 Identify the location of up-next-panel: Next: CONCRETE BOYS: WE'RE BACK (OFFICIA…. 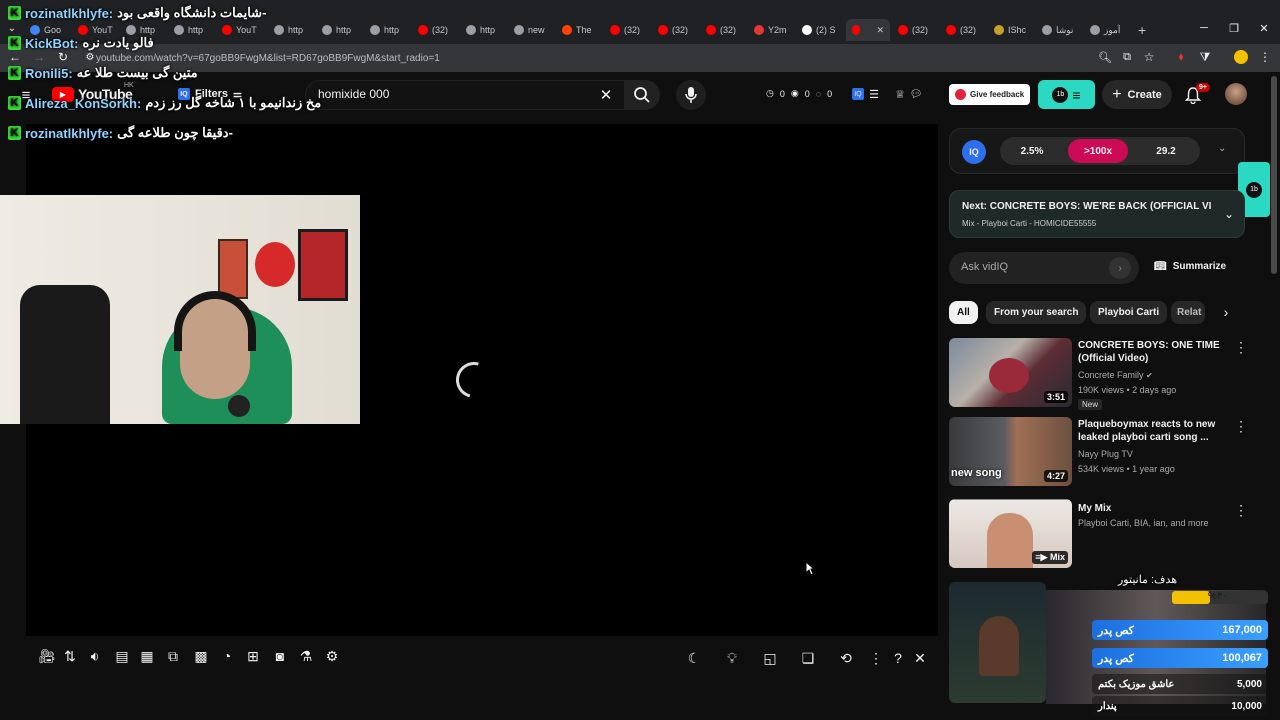
(1097, 214).